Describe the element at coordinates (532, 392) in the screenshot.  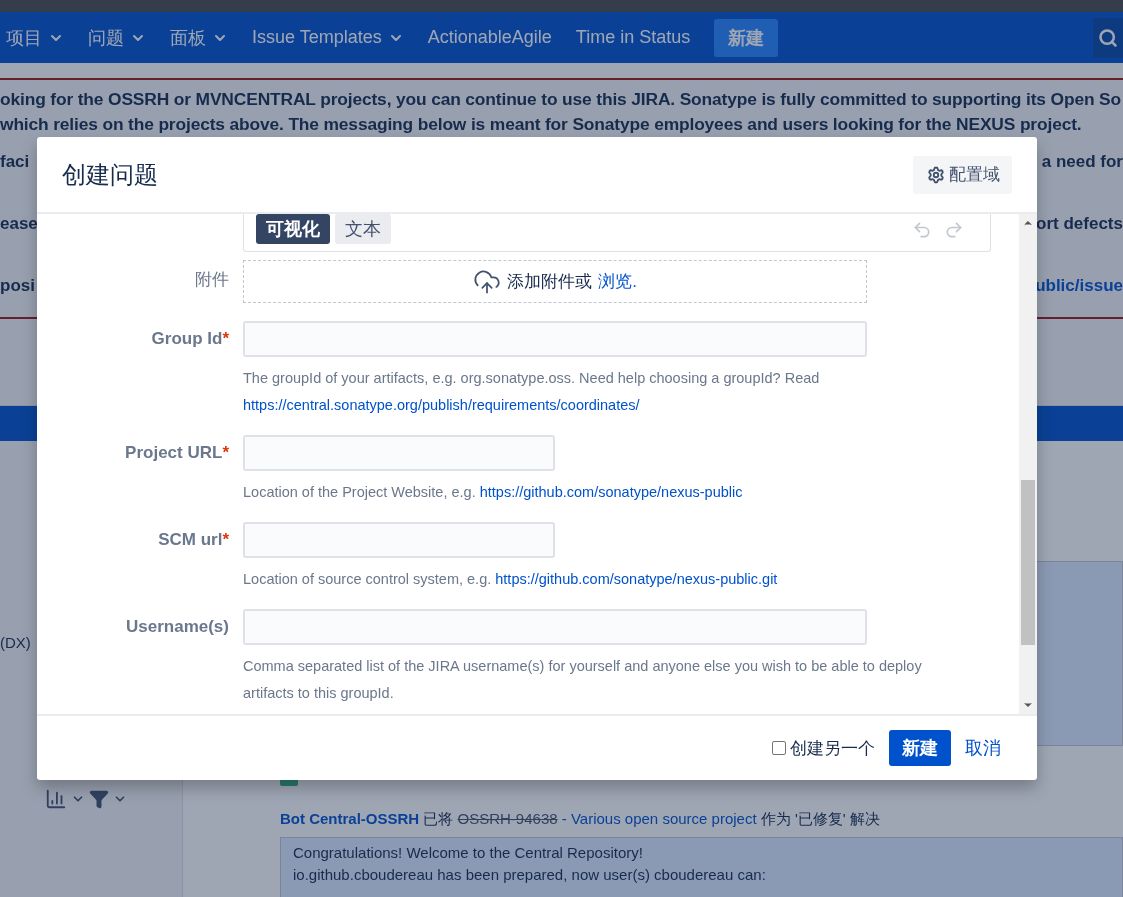
I see `field-help-text: The groupId of your artifacts, e.g. org.sonatype.oss. Need help choosing a groupId? Read https://central.sonatype.org/publish/requirements/coordinates/` at that location.